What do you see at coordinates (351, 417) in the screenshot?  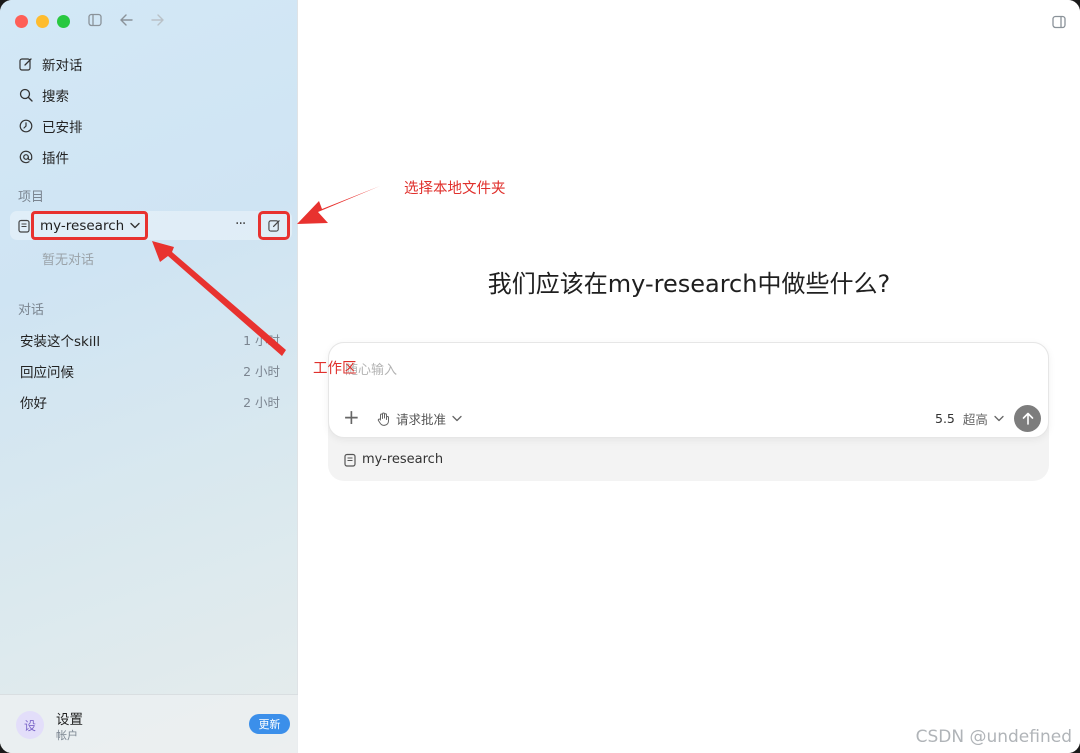 I see `plus-icon: +` at bounding box center [351, 417].